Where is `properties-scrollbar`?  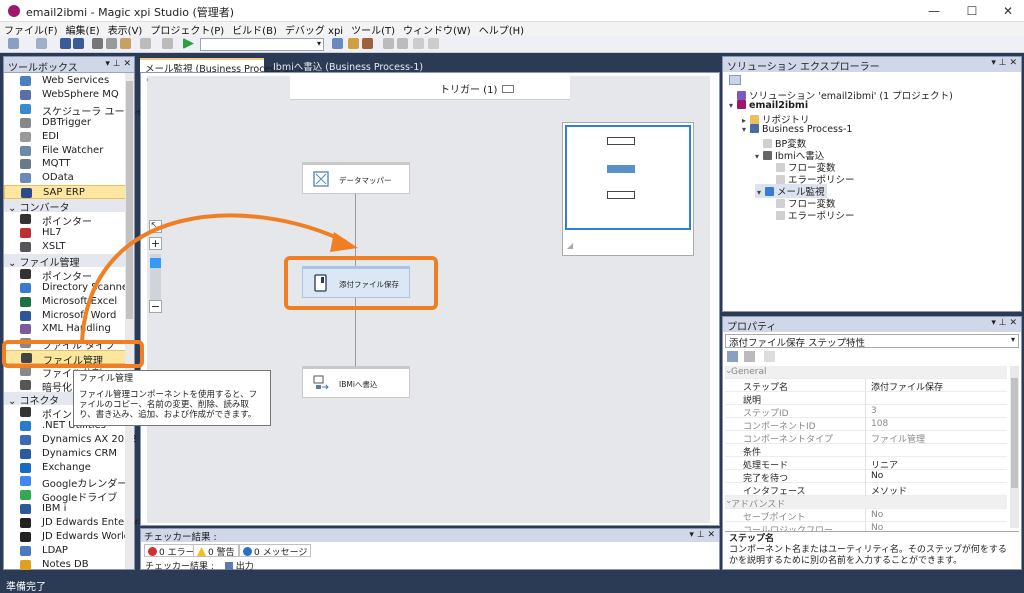
properties-scrollbar is located at coordinates (1014, 447).